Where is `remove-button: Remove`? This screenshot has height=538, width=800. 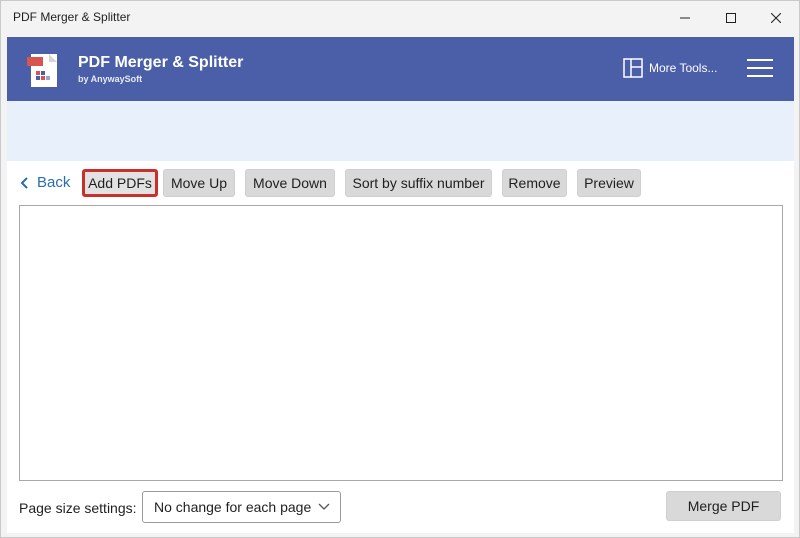
remove-button: Remove is located at coordinates (534, 183).